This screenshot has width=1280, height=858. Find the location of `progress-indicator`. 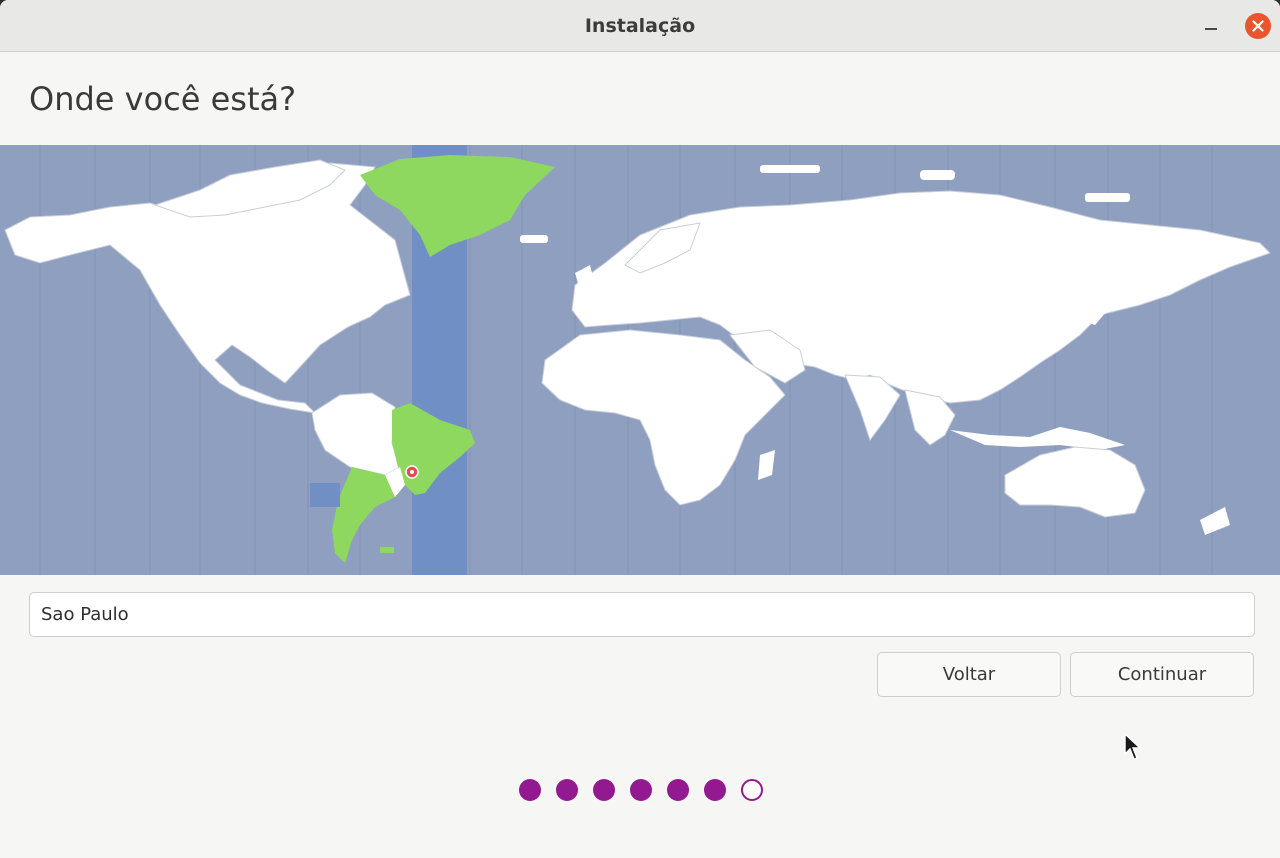

progress-indicator is located at coordinates (641, 790).